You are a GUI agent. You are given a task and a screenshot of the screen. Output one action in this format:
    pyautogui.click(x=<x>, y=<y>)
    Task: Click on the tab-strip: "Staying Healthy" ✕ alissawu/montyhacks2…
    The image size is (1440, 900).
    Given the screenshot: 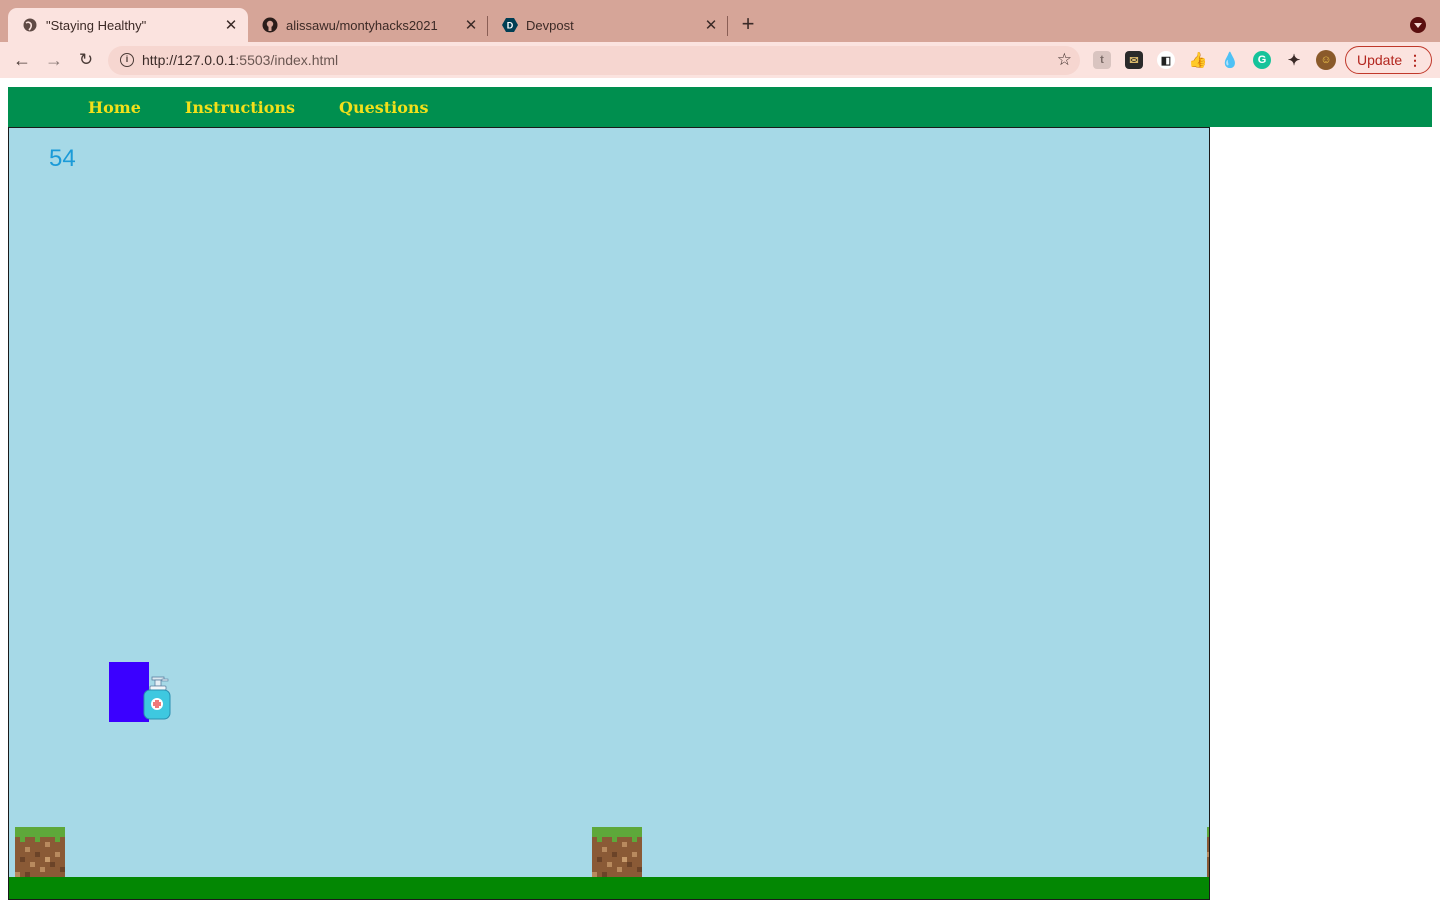 What is the action you would take?
    pyautogui.click(x=720, y=21)
    